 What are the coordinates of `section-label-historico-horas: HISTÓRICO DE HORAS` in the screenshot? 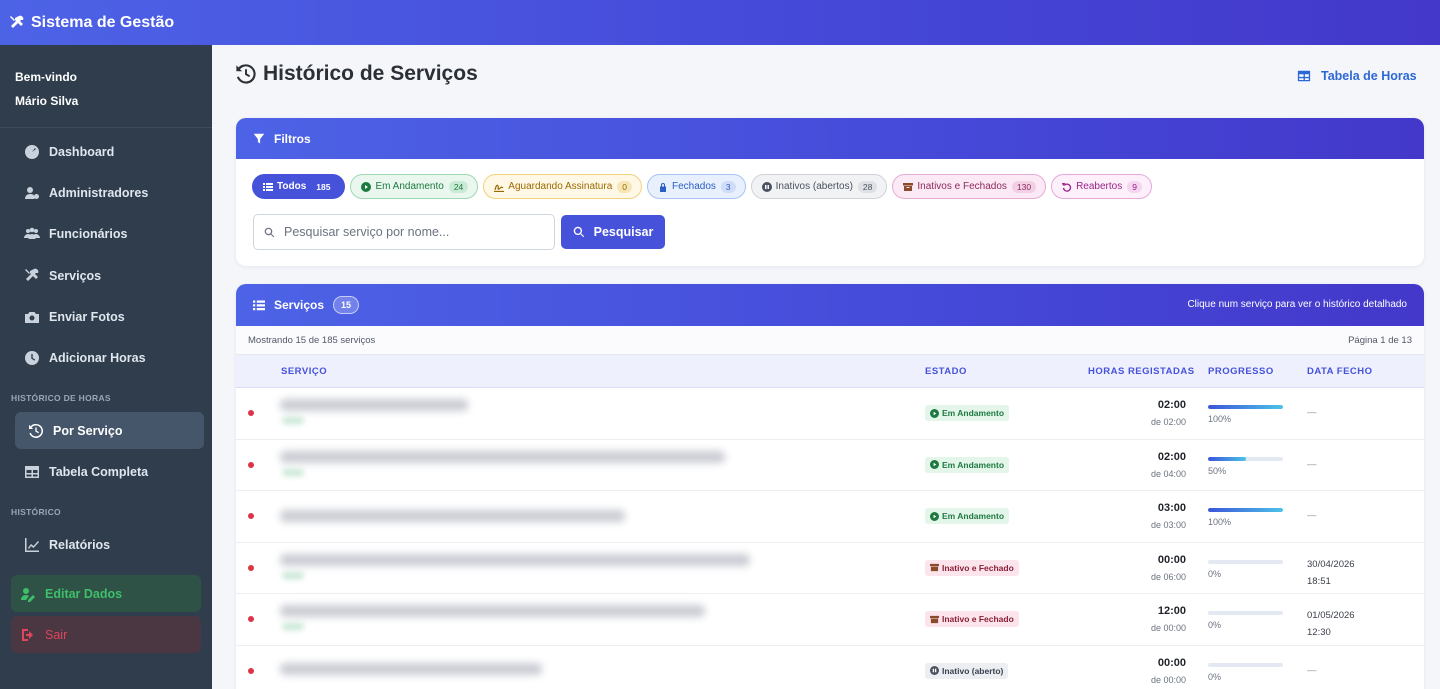 It's located at (61, 398).